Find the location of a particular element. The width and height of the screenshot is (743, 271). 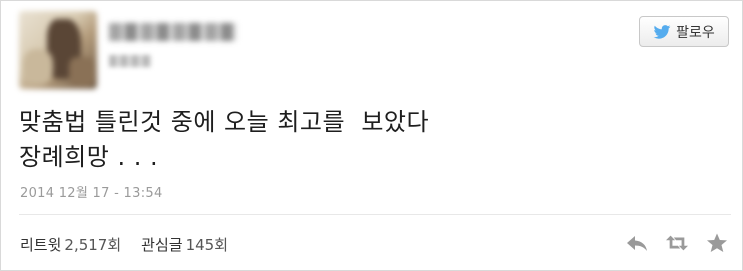

tweet-stats: 리트윗 2,517회 관심글 145회 is located at coordinates (124, 244).